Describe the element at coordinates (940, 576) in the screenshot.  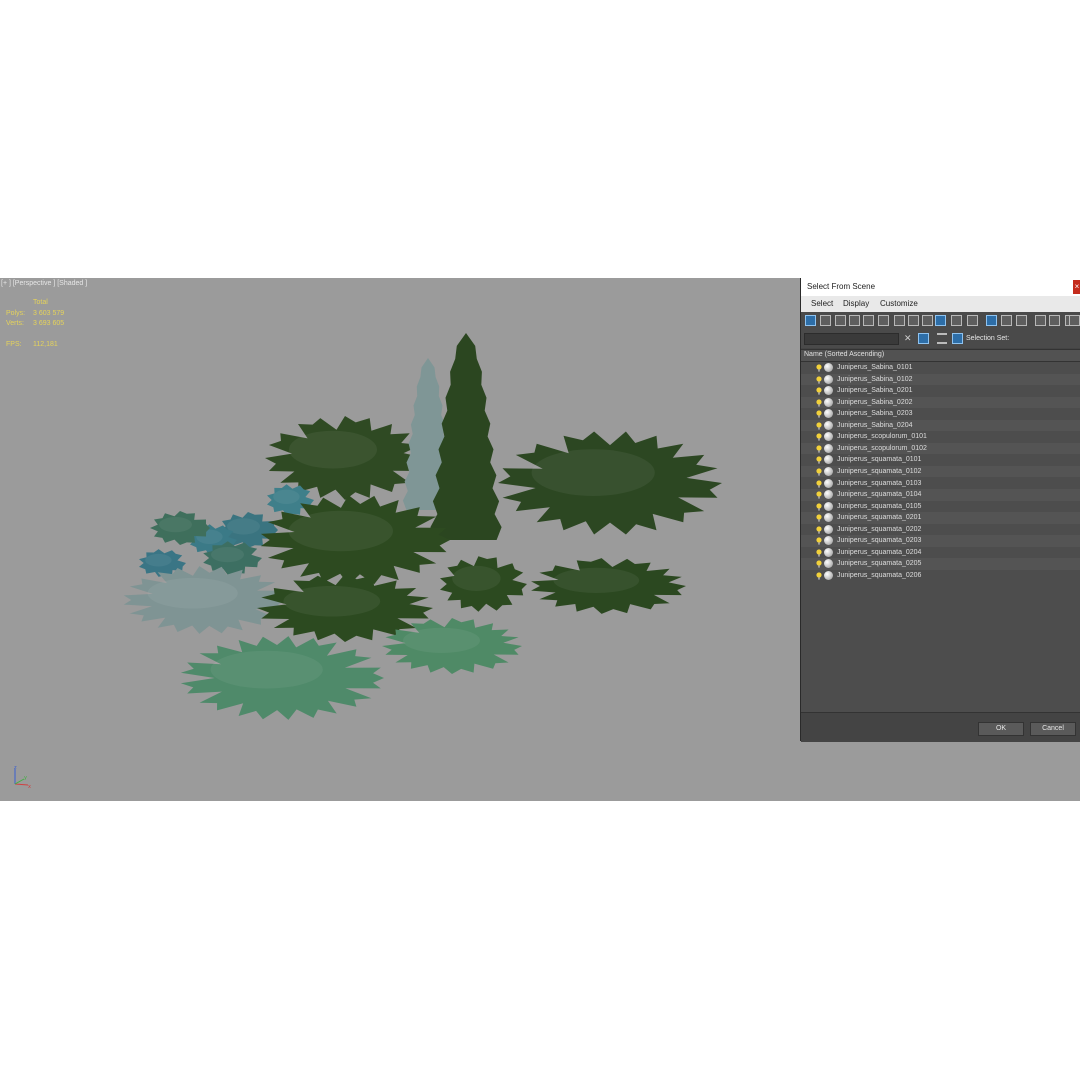
I see `list-item: Juniperus_squamata_0206` at that location.